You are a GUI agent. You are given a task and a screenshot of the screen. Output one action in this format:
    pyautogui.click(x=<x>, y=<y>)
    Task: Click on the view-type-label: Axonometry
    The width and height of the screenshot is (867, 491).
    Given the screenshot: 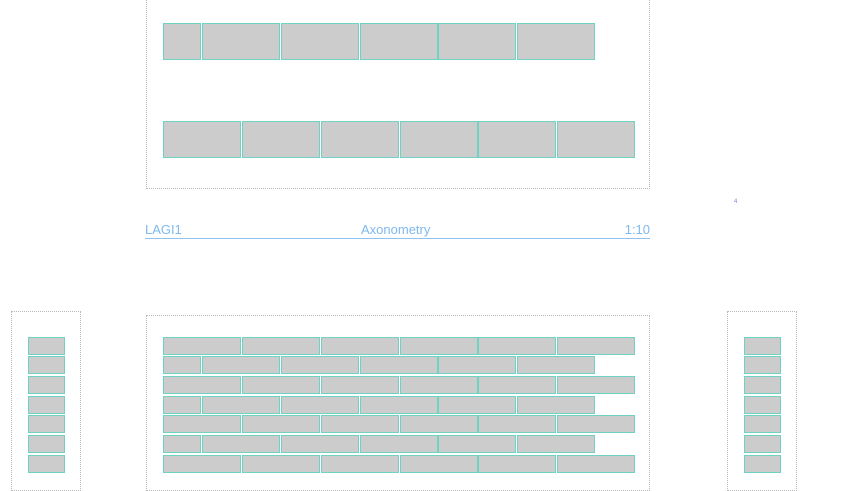 What is the action you would take?
    pyautogui.click(x=396, y=229)
    